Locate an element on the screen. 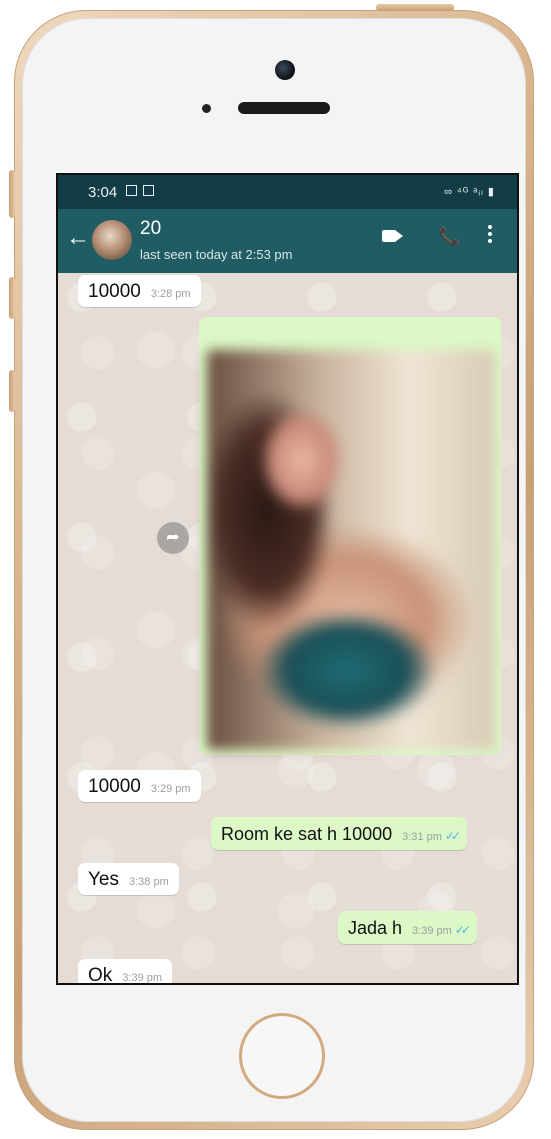  proximity-sensor-icon is located at coordinates (206, 108).